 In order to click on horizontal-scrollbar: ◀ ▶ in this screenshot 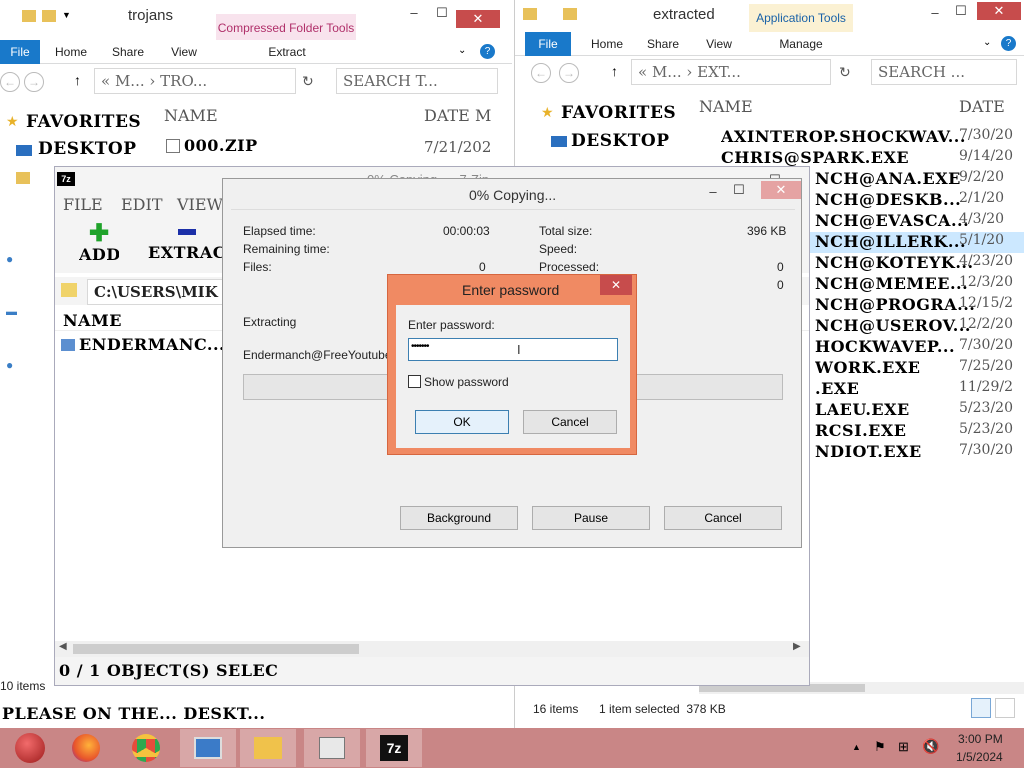, I will do `click(432, 649)`.